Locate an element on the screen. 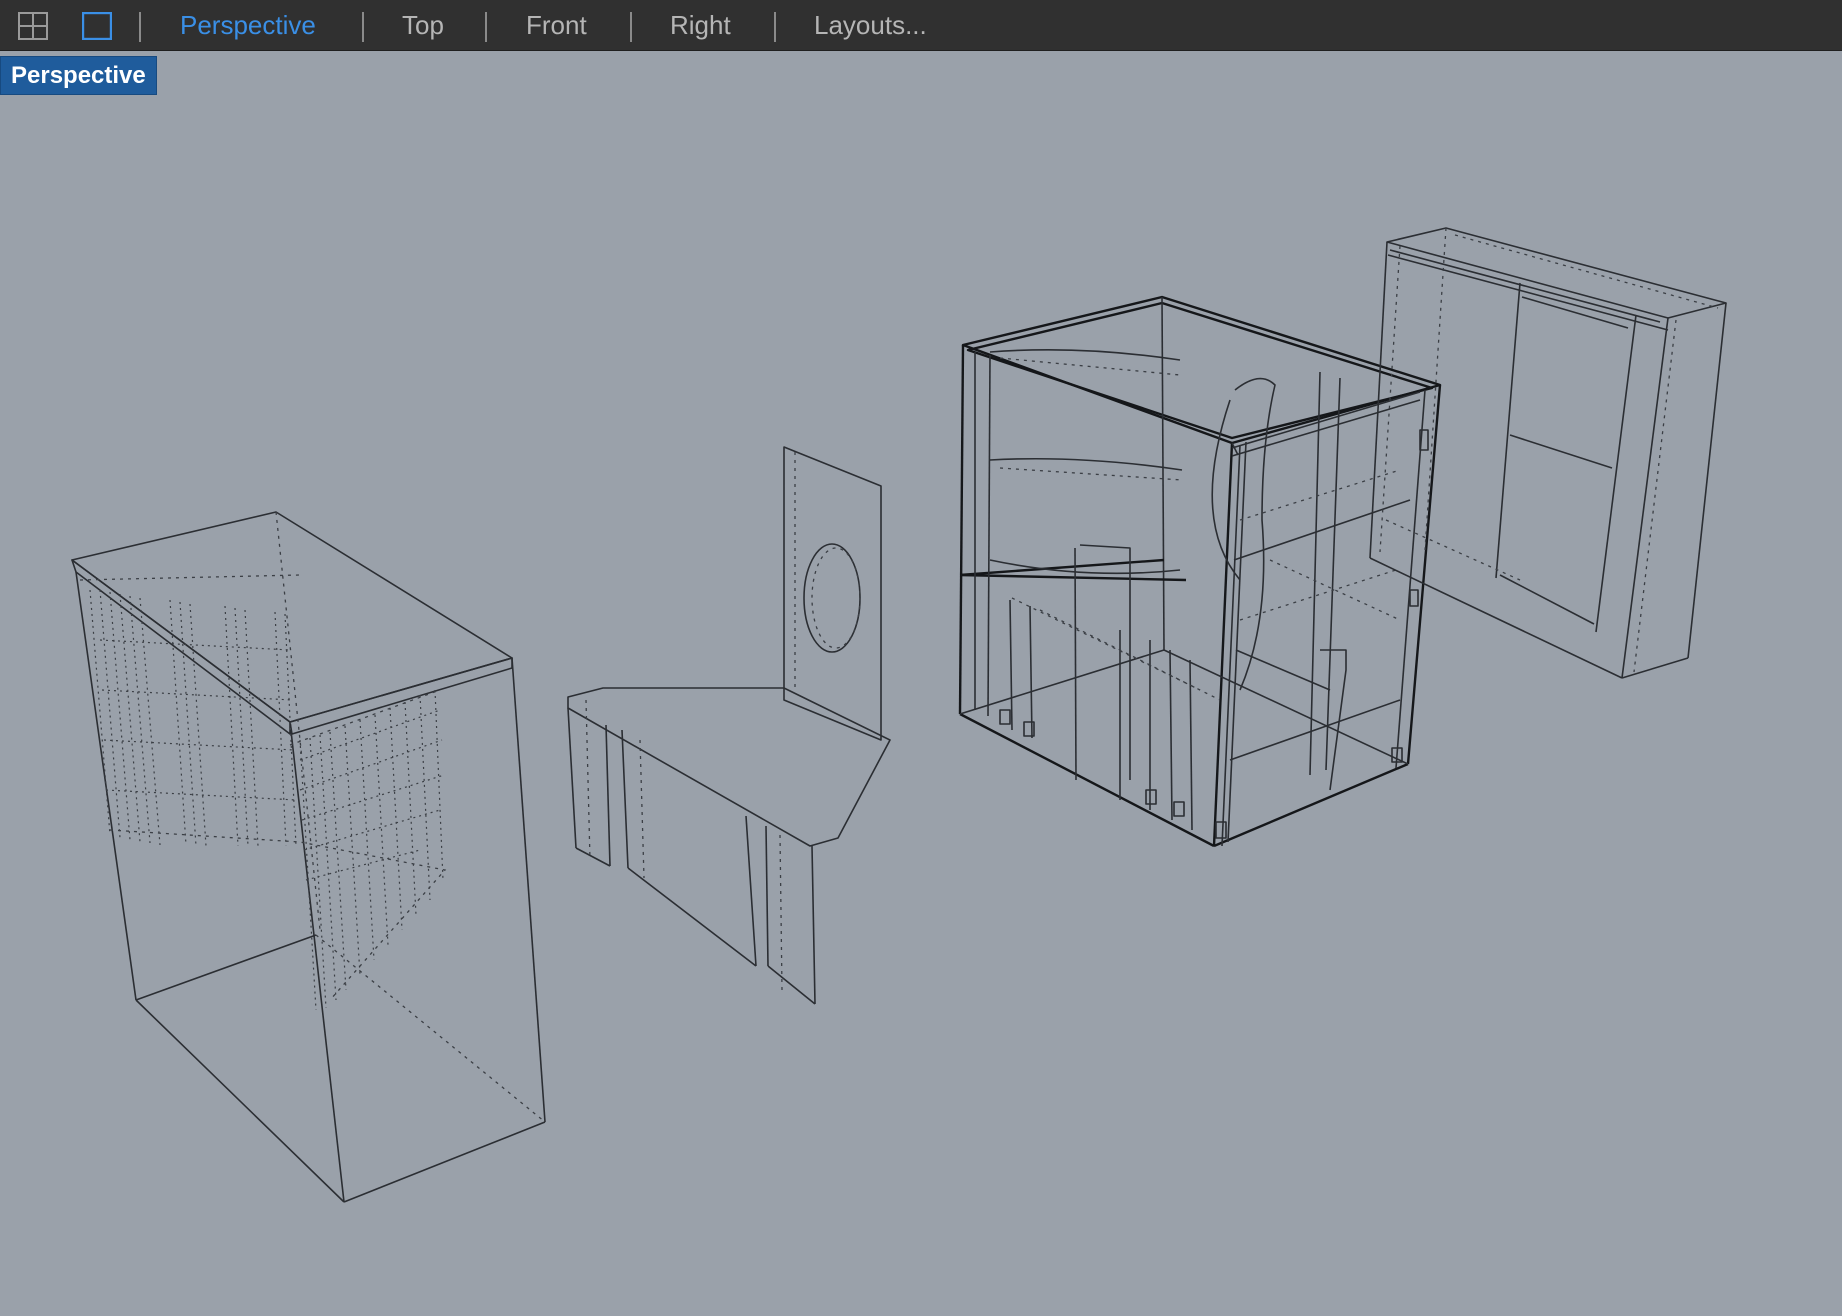 The width and height of the screenshot is (1842, 1316). wireframe-back-panel is located at coordinates (1548, 453).